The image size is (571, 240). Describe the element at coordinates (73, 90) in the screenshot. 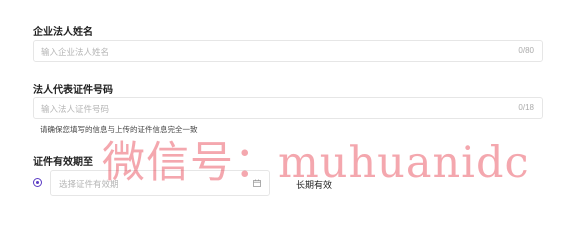

I see `id-number-label: 法人代表证件号码` at that location.